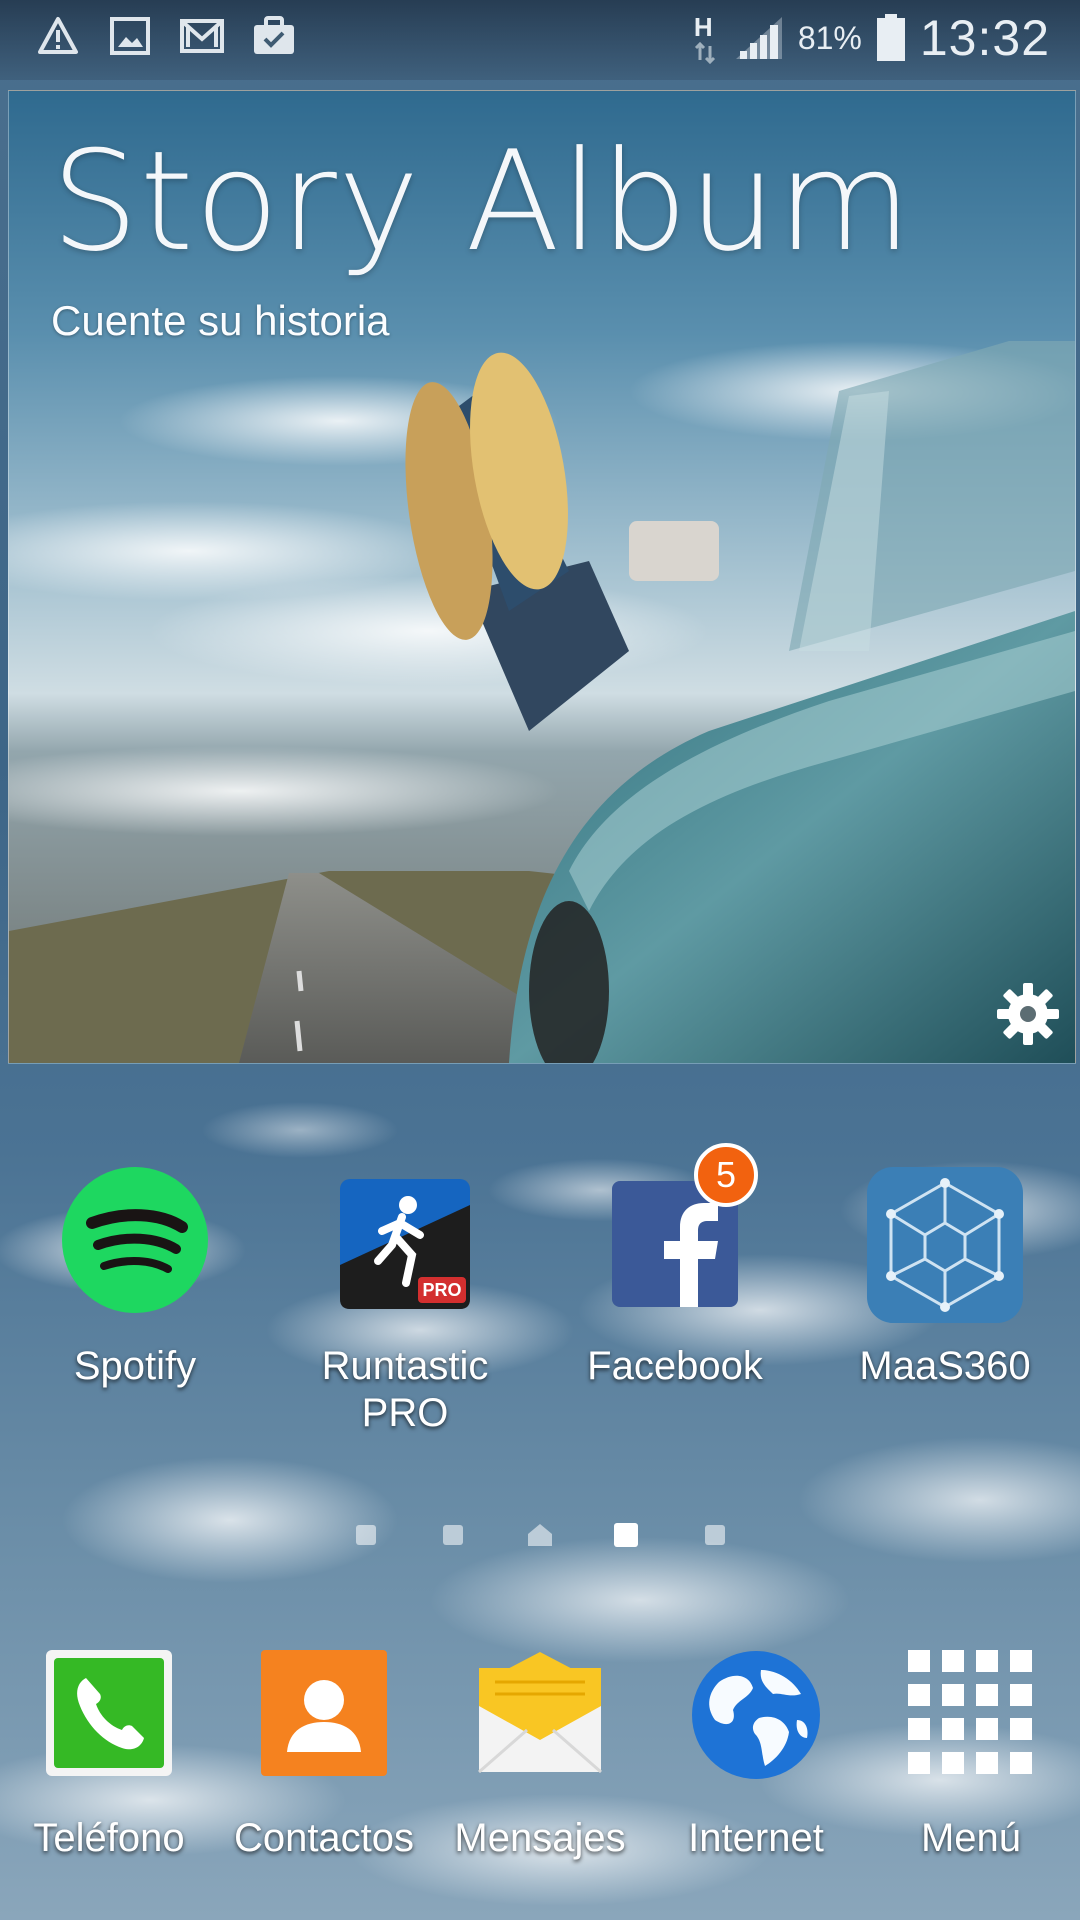 This screenshot has height=1920, width=1080. What do you see at coordinates (945, 1245) in the screenshot?
I see `maas360-icon` at bounding box center [945, 1245].